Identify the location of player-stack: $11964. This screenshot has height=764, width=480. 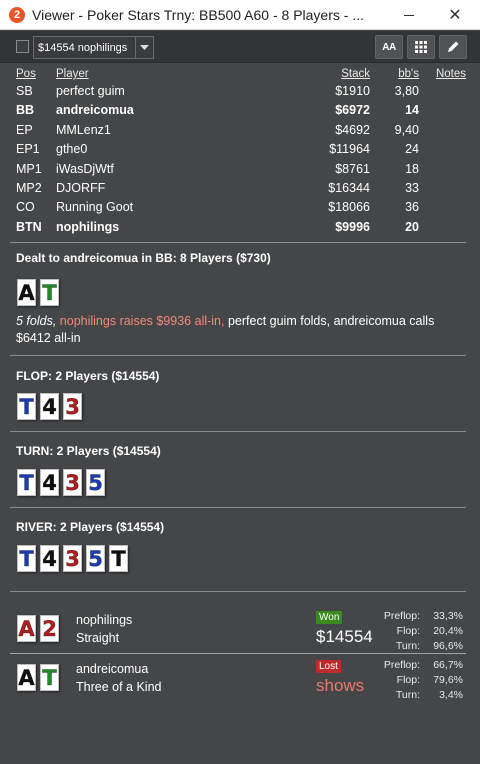
(349, 149).